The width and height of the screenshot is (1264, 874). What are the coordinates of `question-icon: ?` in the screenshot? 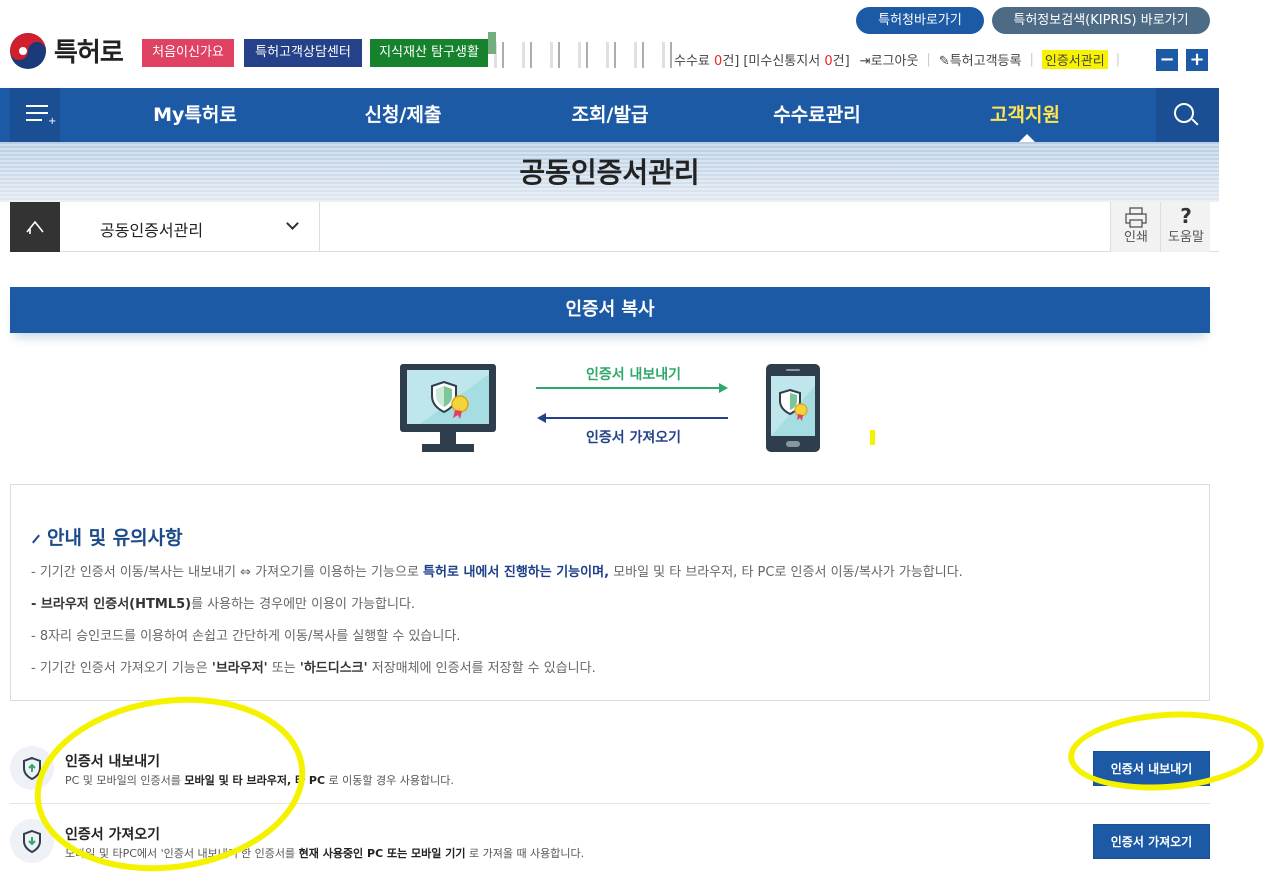 It's located at (1186, 216).